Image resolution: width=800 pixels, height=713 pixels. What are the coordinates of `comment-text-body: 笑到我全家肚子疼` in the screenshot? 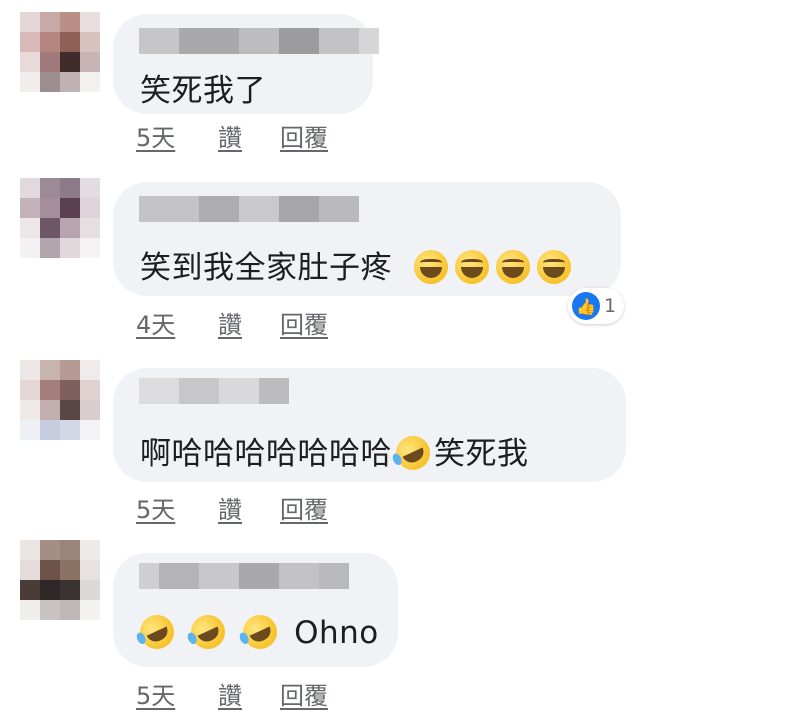 It's located at (266, 268).